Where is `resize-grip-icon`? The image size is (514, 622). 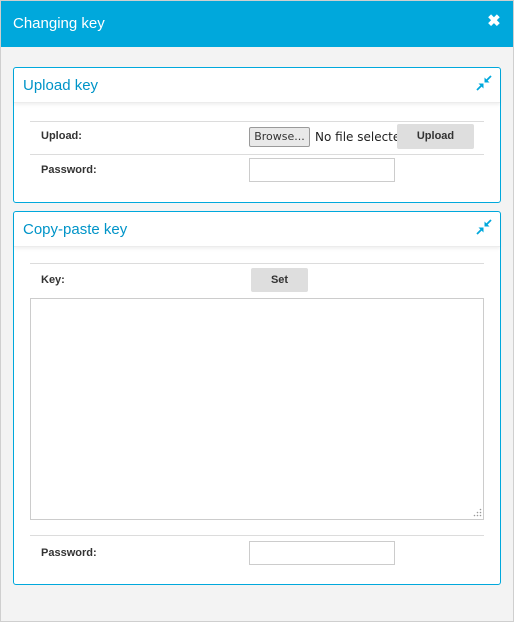
resize-grip-icon is located at coordinates (477, 512).